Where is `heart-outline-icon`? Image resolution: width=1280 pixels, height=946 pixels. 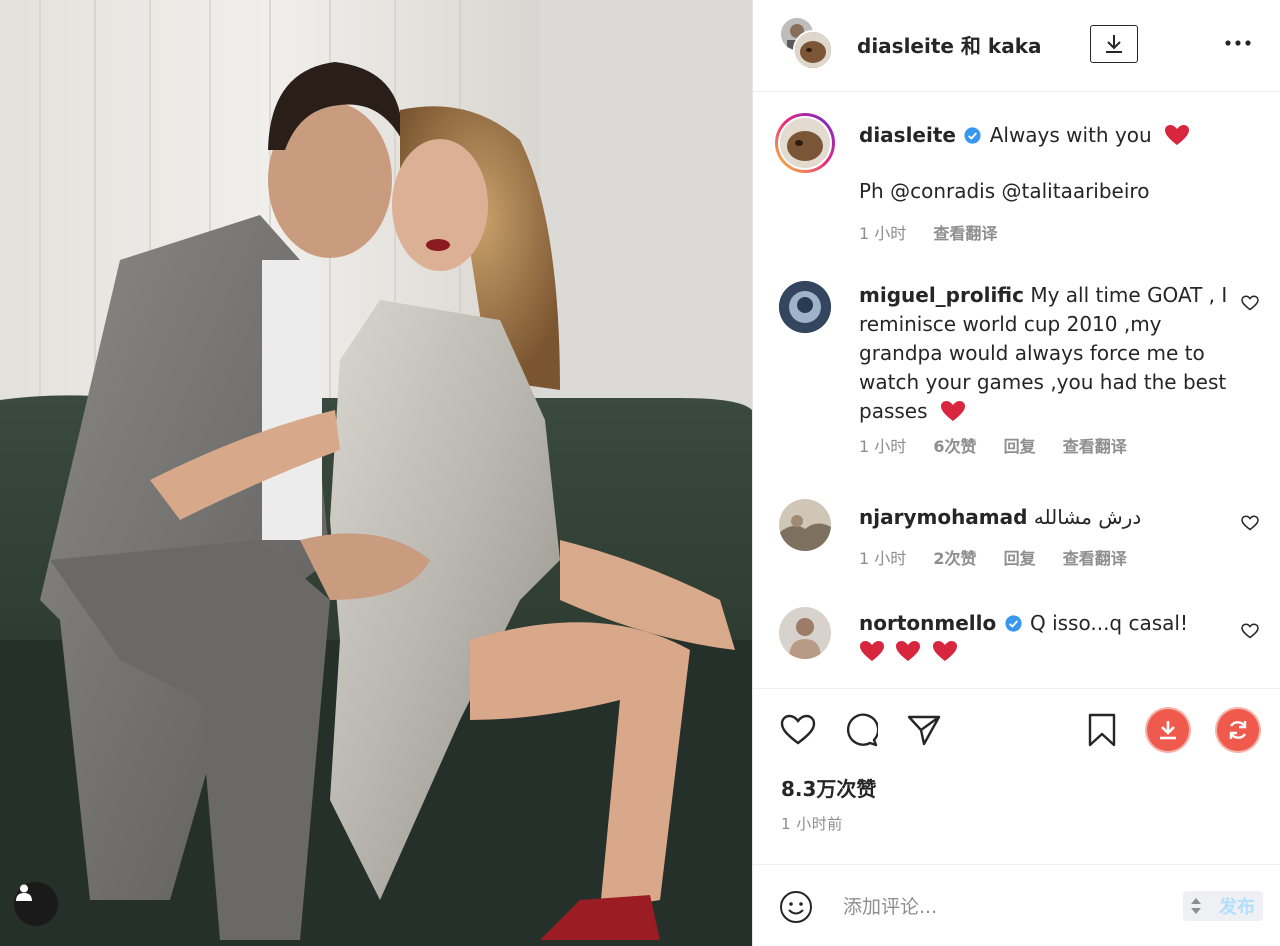
heart-outline-icon is located at coordinates (798, 729).